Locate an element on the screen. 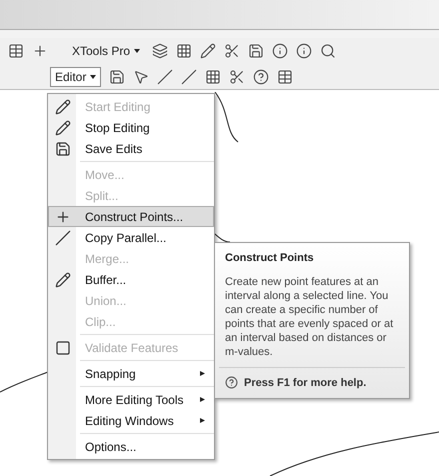  pointer-icon is located at coordinates (141, 76).